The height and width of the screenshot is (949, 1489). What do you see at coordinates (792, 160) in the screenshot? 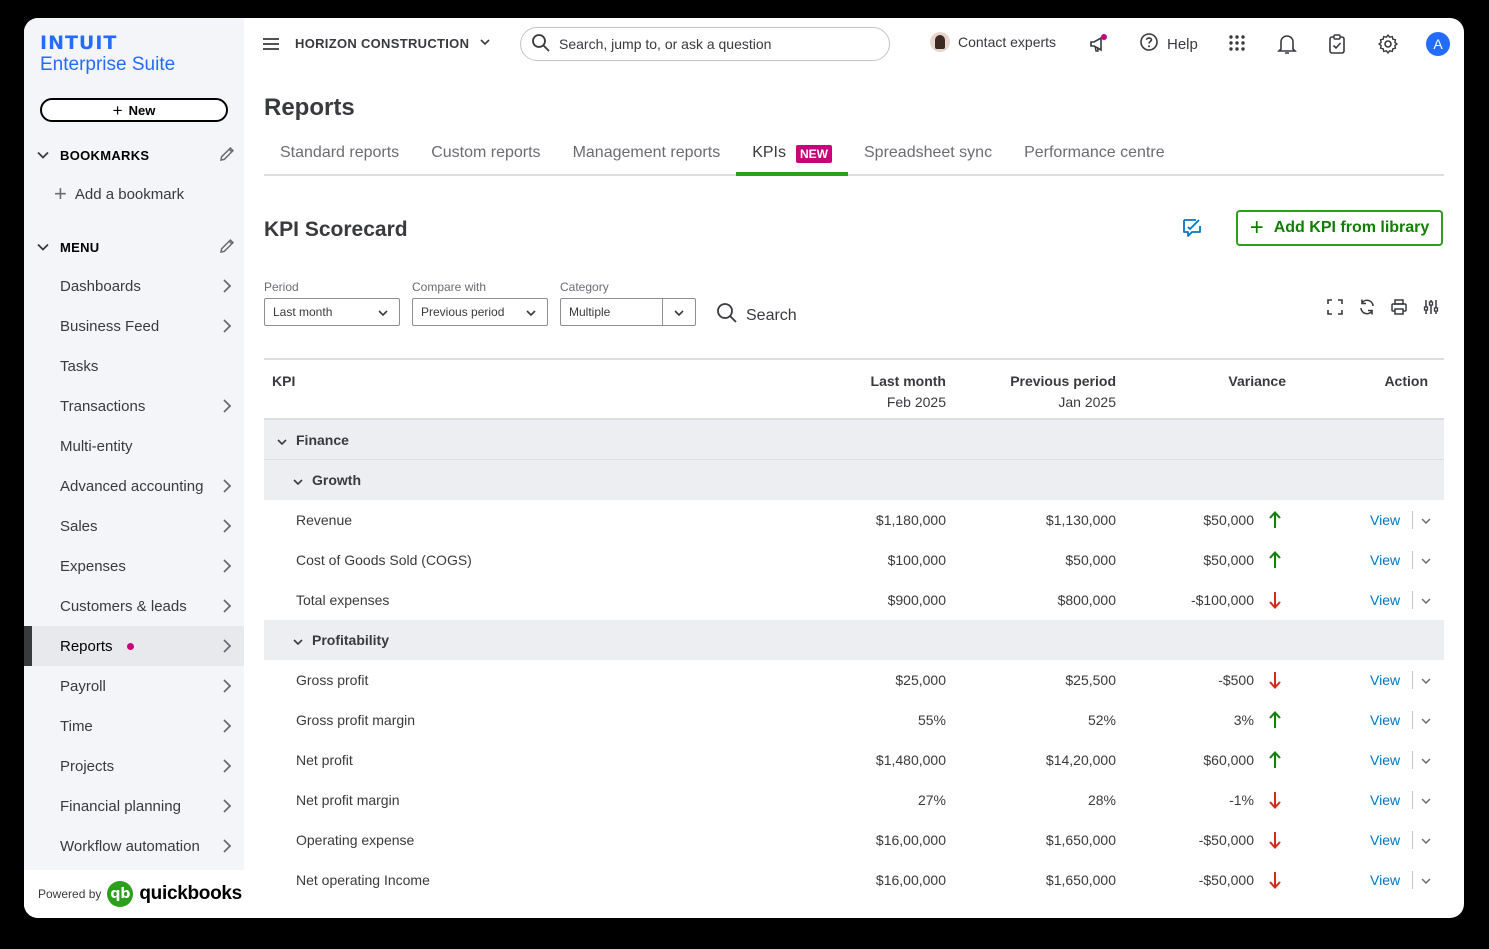
I see `tab-kpis: KPIs NEW` at bounding box center [792, 160].